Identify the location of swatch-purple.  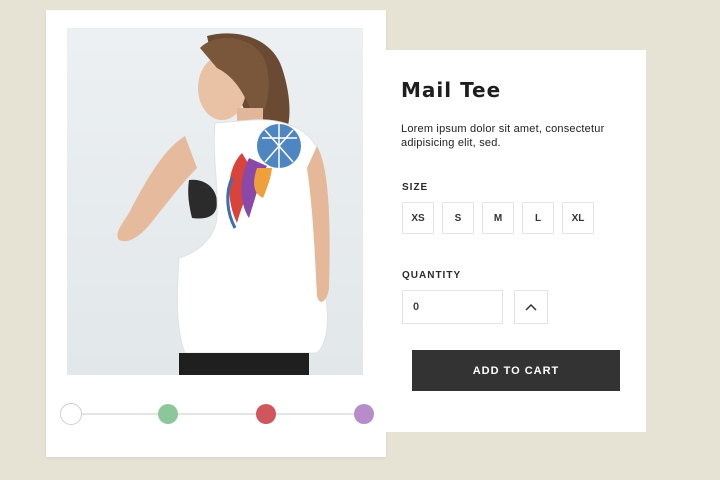
(364, 414).